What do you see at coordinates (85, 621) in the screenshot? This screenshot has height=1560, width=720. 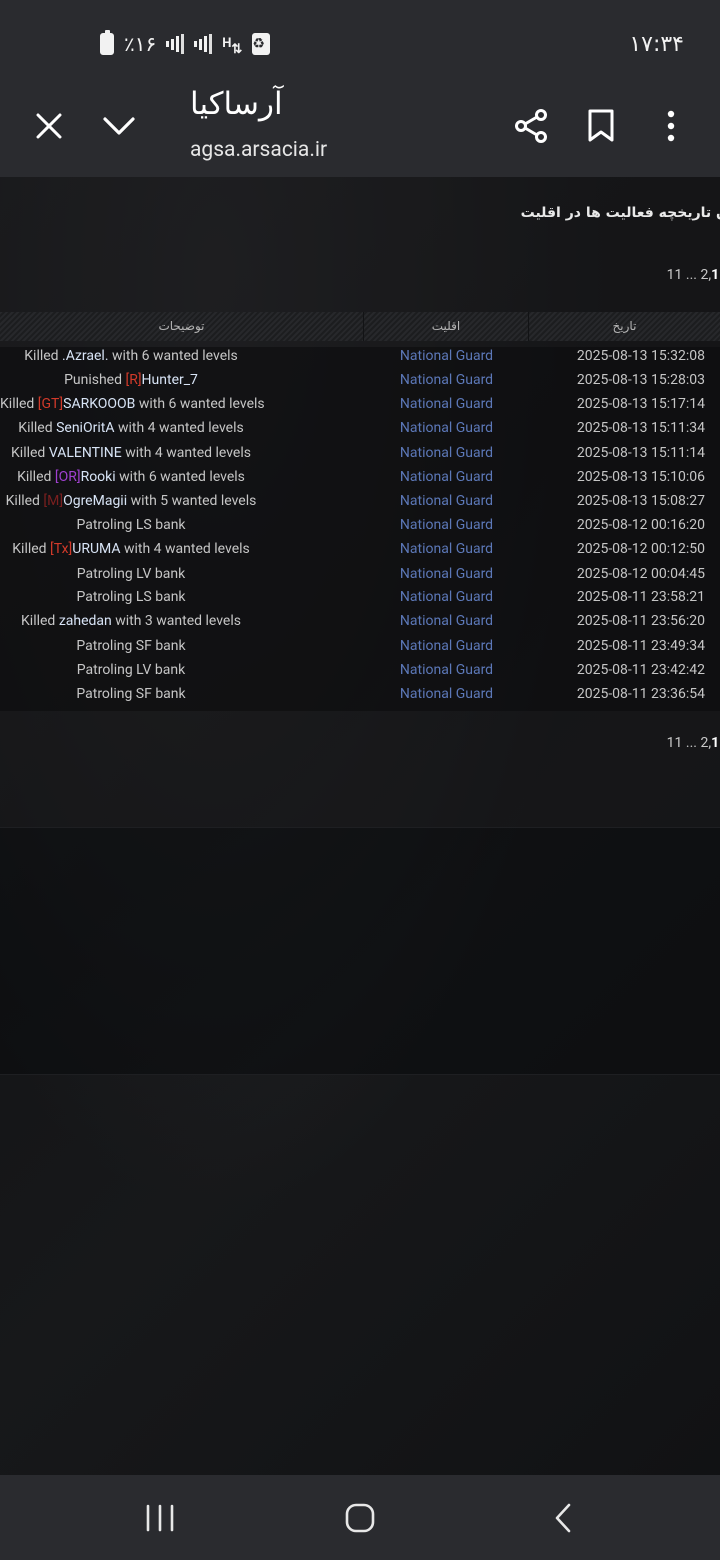 I see `player-name-link: zahedan` at bounding box center [85, 621].